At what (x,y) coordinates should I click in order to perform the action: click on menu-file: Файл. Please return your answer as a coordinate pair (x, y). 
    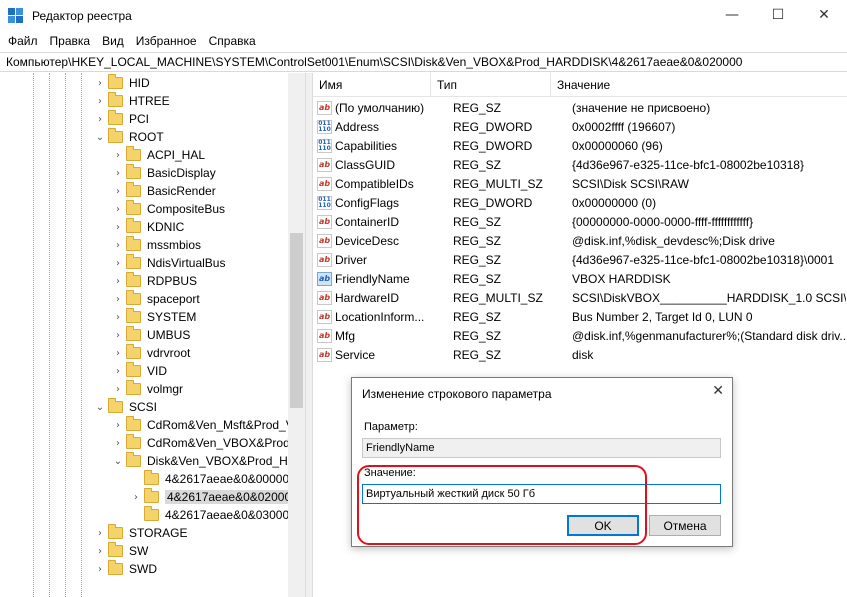
    Looking at the image, I should click on (23, 41).